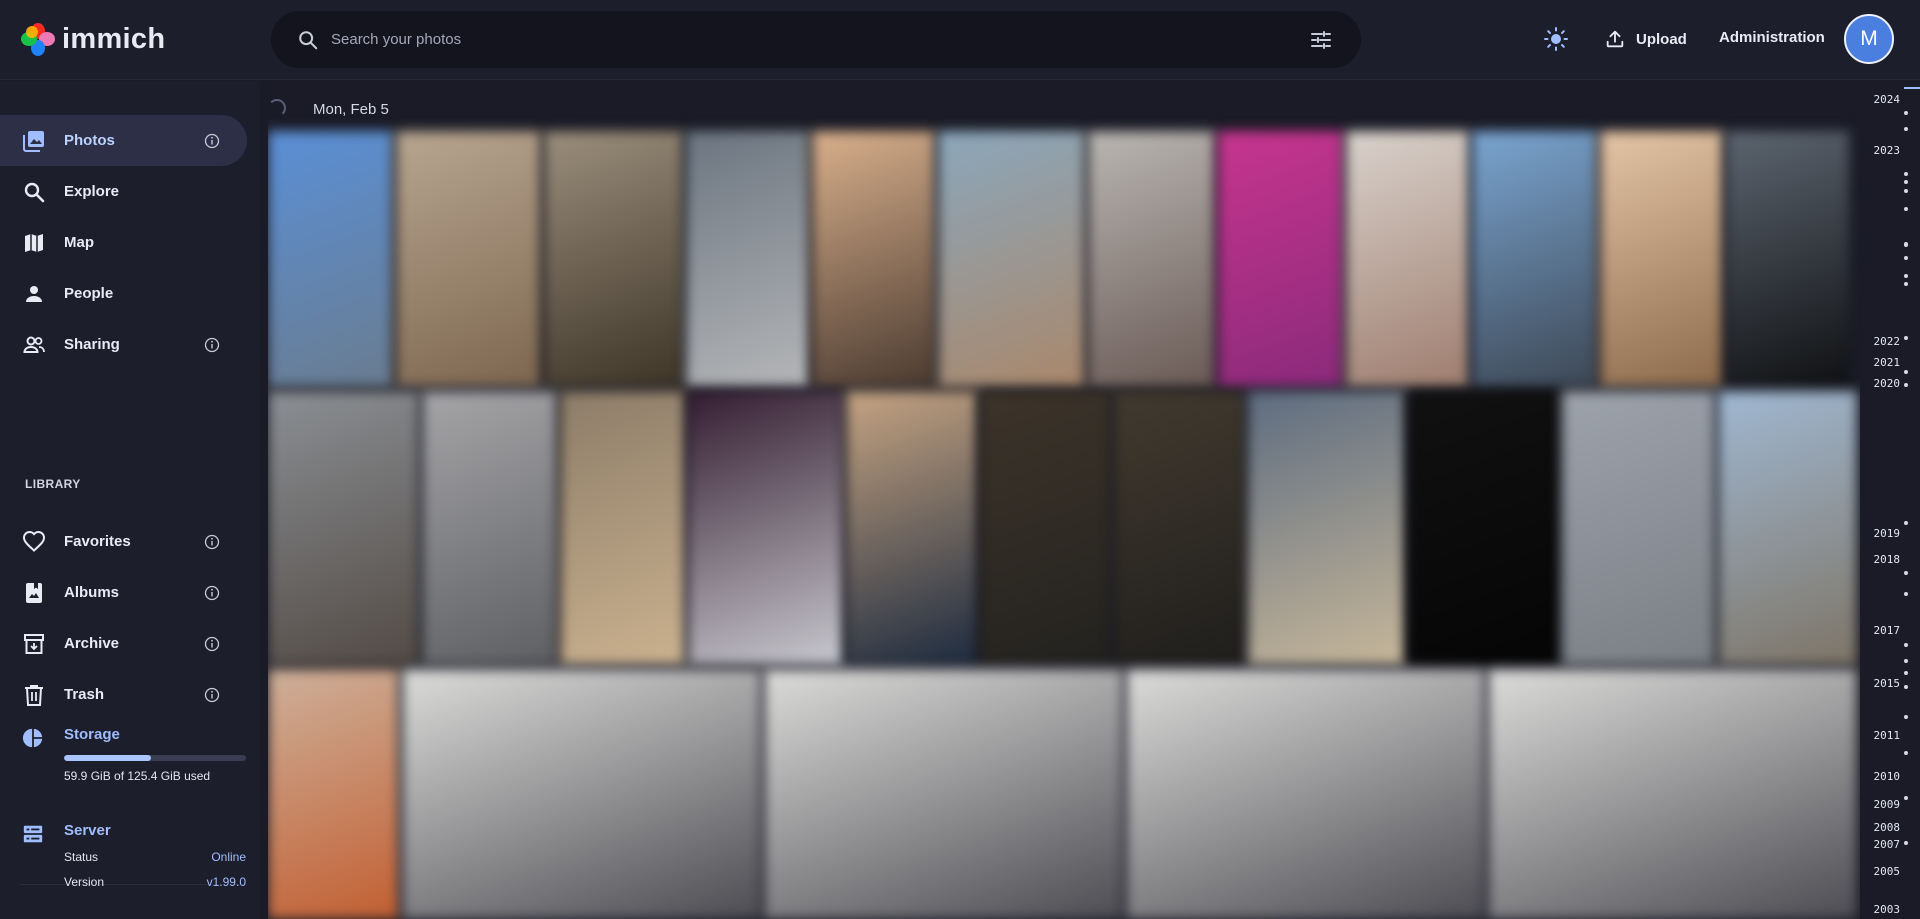 The image size is (1920, 919). I want to click on user-avatar: M, so click(1869, 39).